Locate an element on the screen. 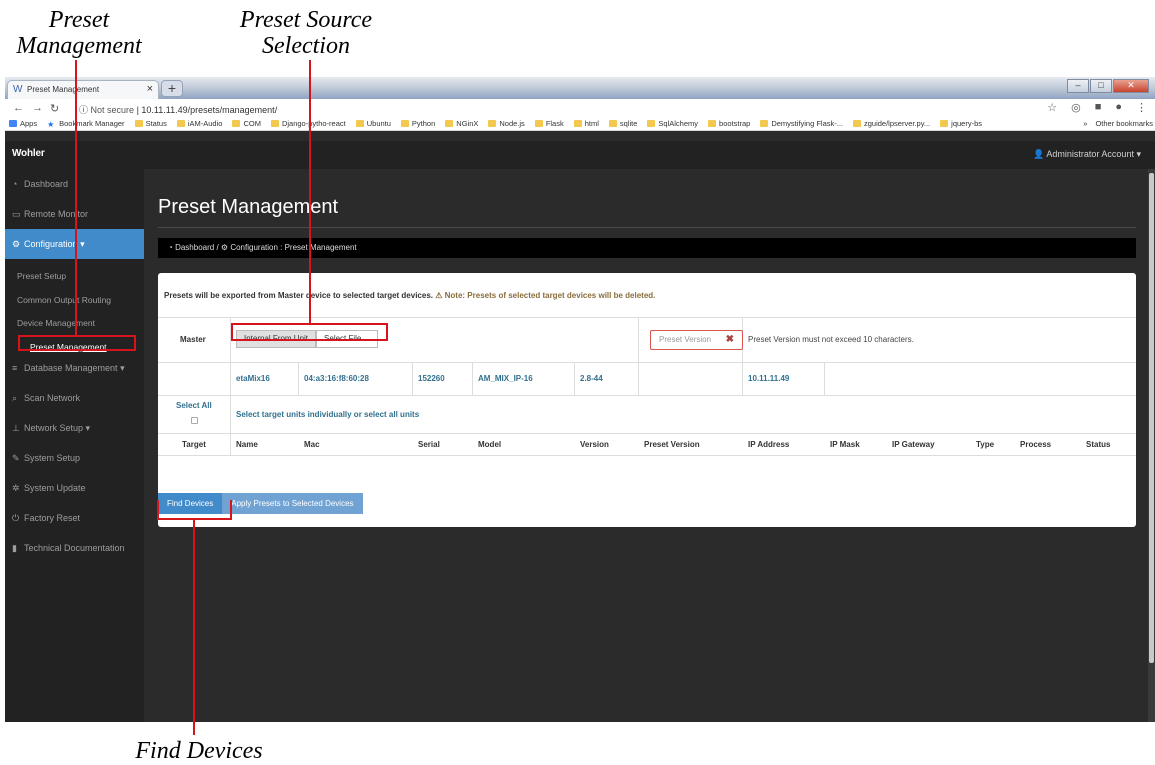  bookmark-item: SqlAlchemy is located at coordinates (672, 123).